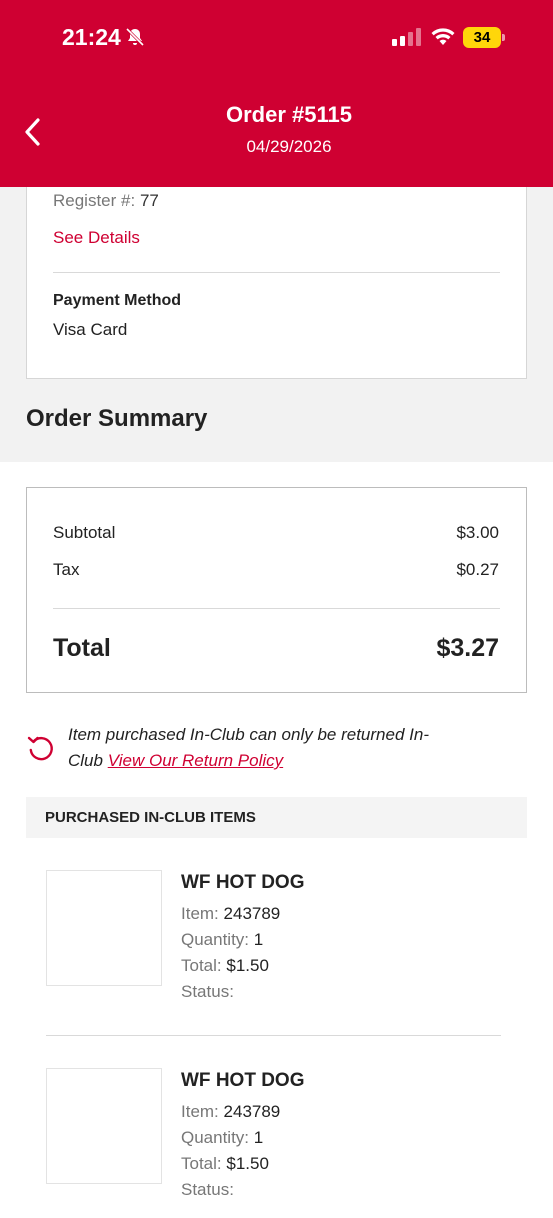 The image size is (553, 1218). I want to click on subtotal-value: $3.00, so click(477, 532).